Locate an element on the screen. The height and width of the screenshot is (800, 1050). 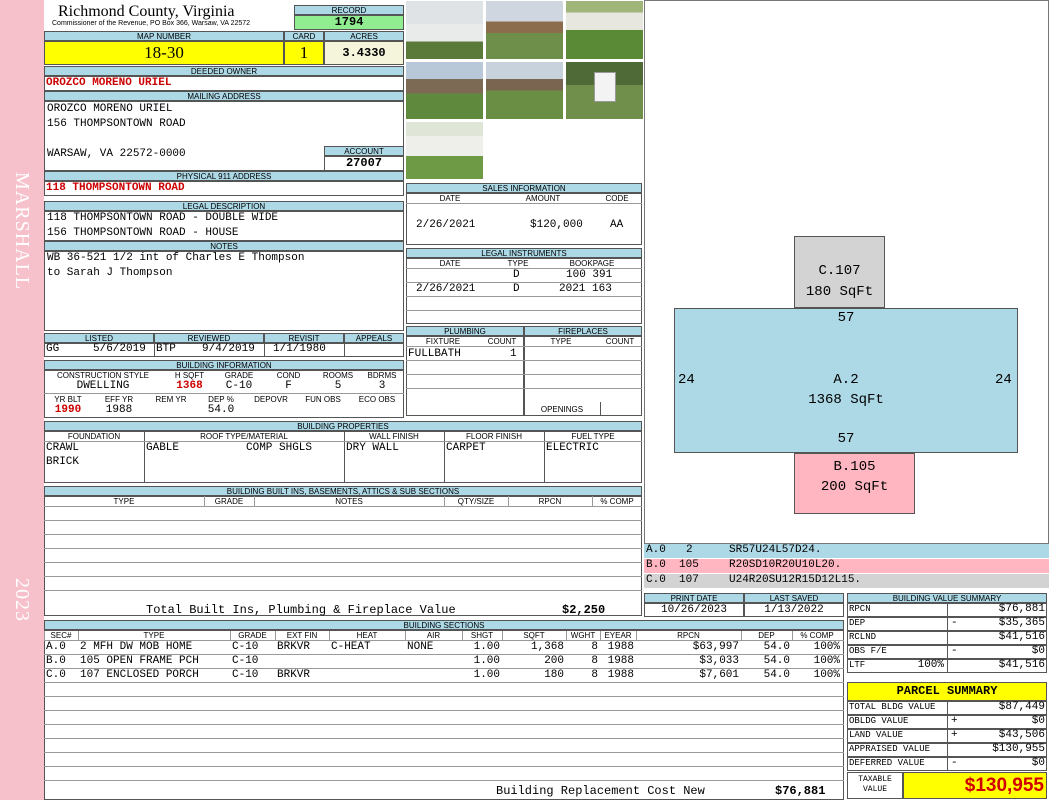
h-rooms: ROOMS is located at coordinates (338, 375).